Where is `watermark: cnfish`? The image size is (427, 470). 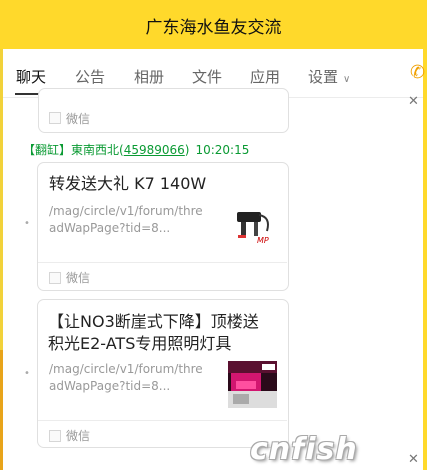
watermark: cnfish is located at coordinates (304, 449).